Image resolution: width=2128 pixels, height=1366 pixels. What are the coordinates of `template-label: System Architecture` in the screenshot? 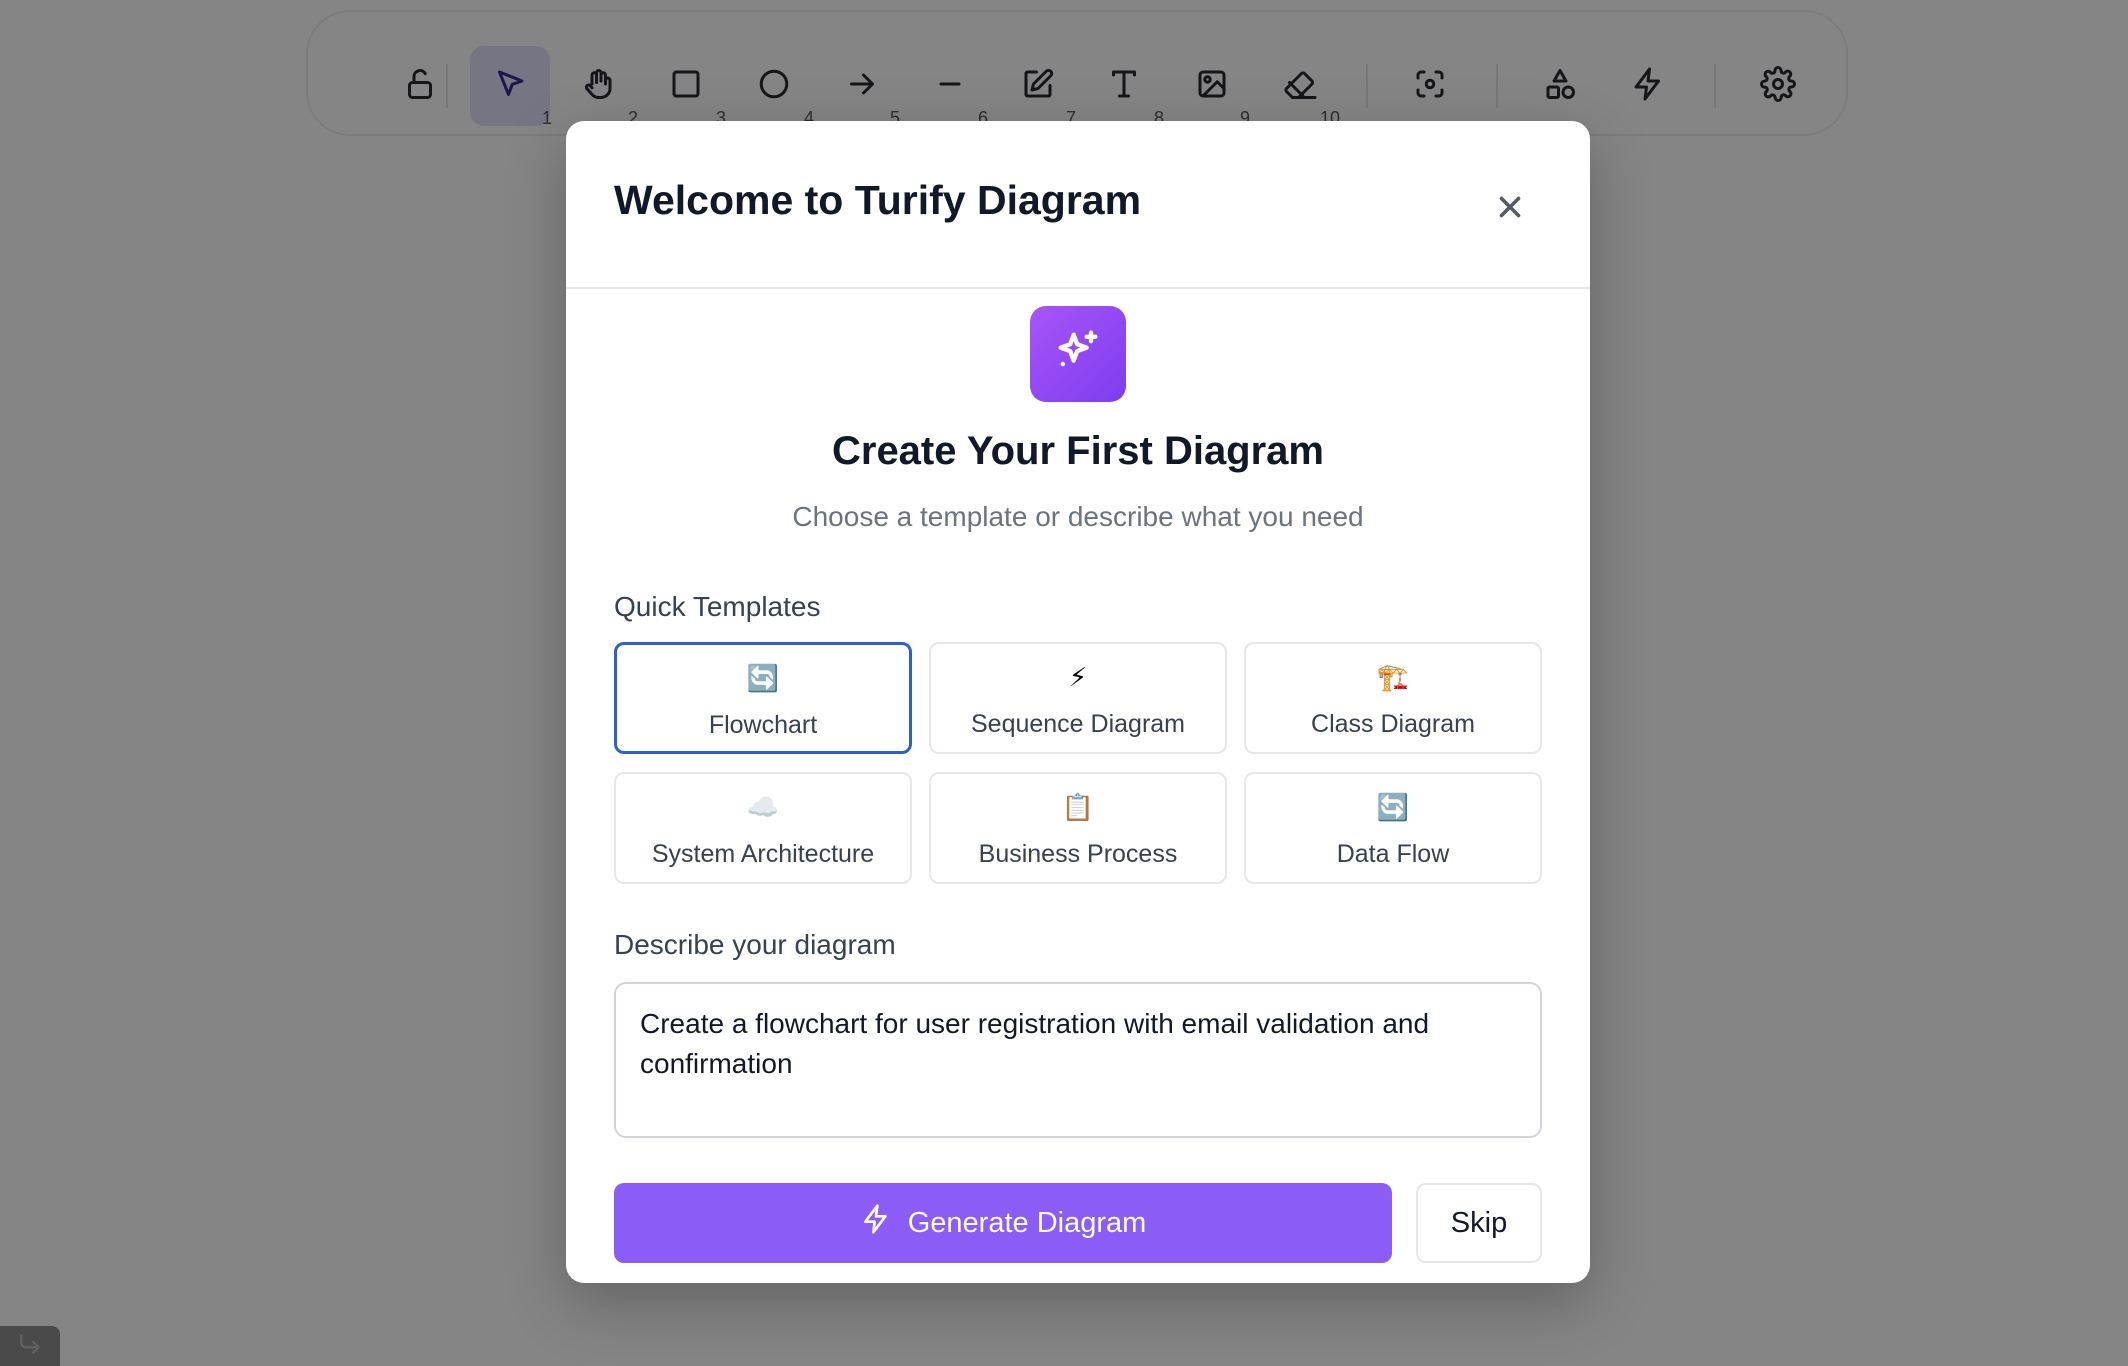 It's located at (763, 854).